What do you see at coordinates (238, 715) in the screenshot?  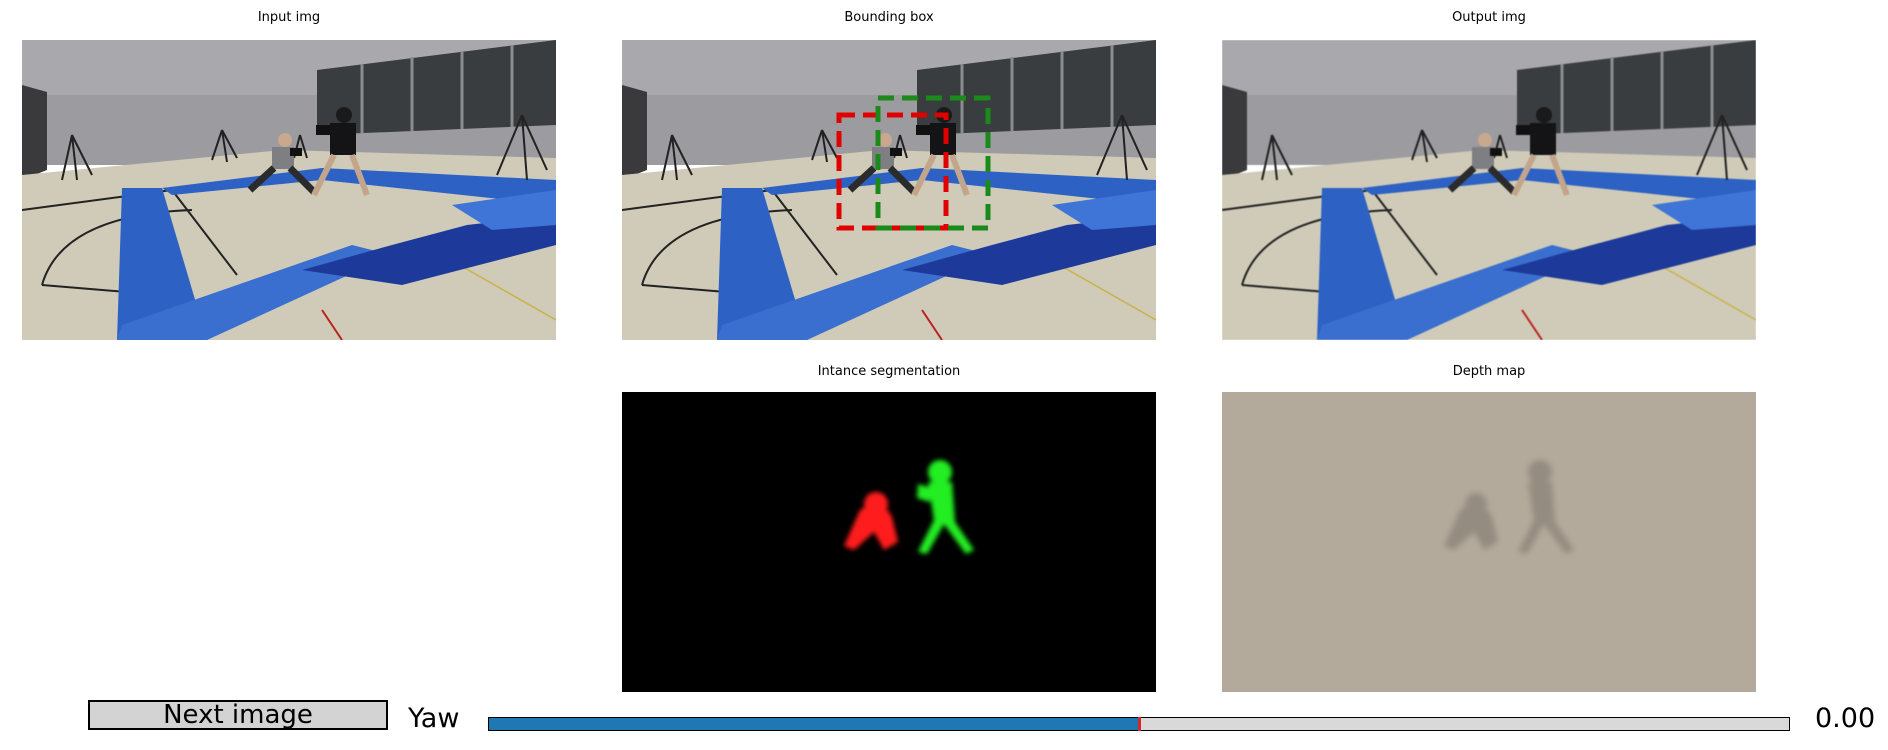 I see `next-image-button: Next image` at bounding box center [238, 715].